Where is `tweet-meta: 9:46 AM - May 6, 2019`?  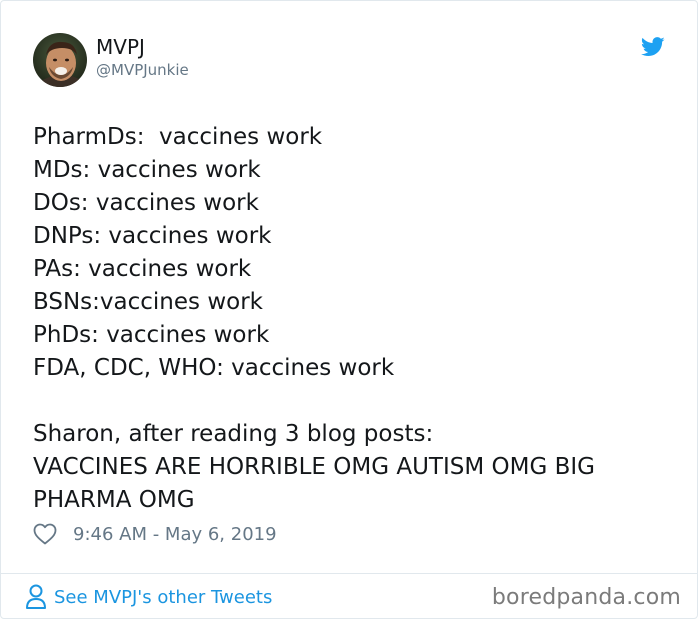 tweet-meta: 9:46 AM - May 6, 2019 is located at coordinates (155, 534).